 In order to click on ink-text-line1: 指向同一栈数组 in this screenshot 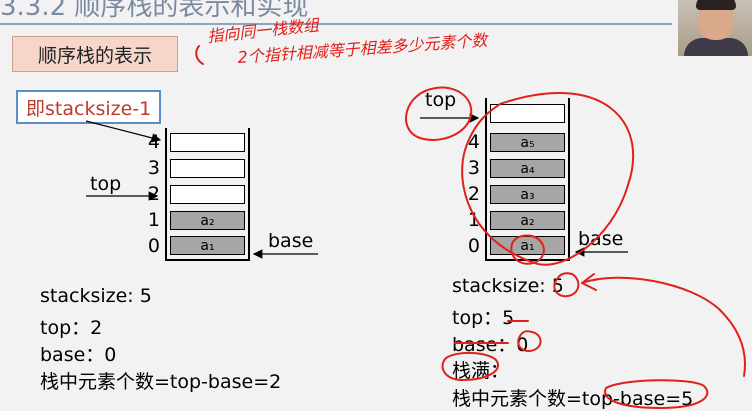, I will do `click(263, 30)`.